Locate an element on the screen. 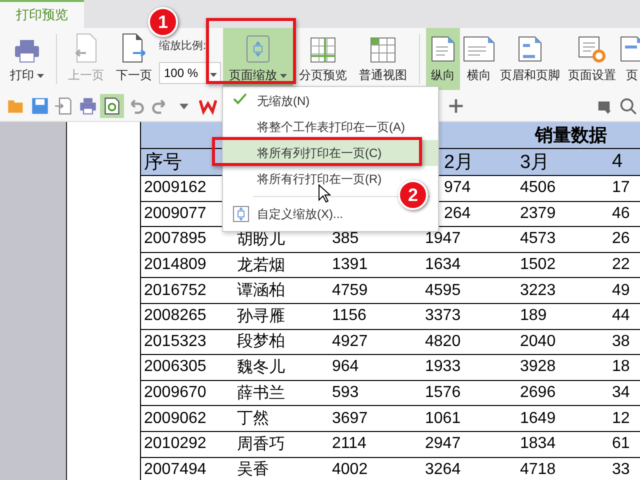 This screenshot has height=480, width=640. table-cell-text: 4718 is located at coordinates (538, 470).